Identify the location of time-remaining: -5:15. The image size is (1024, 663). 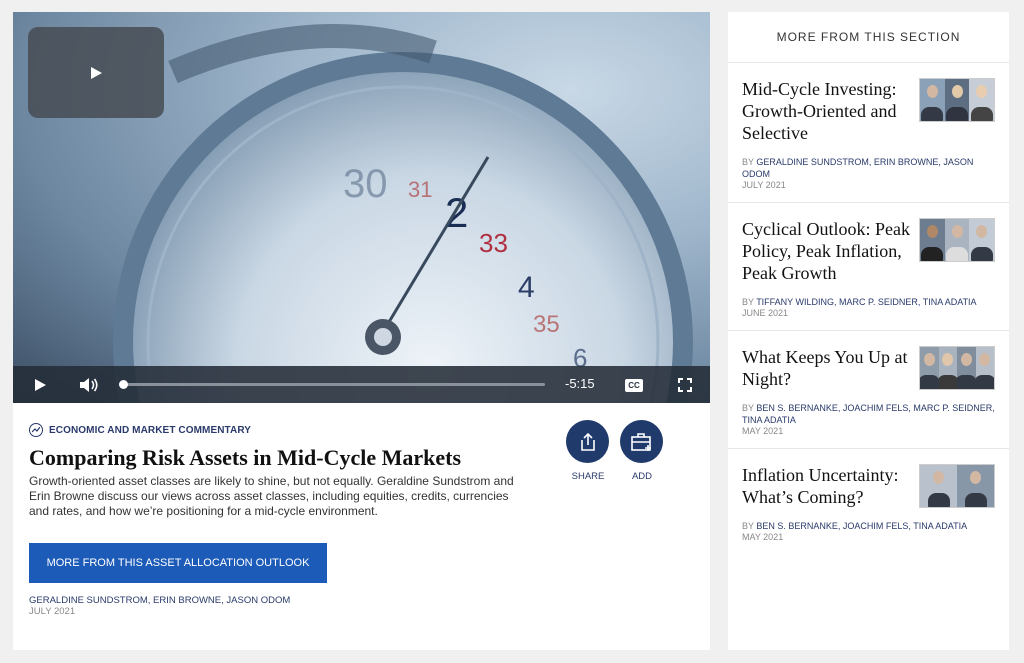
(580, 383).